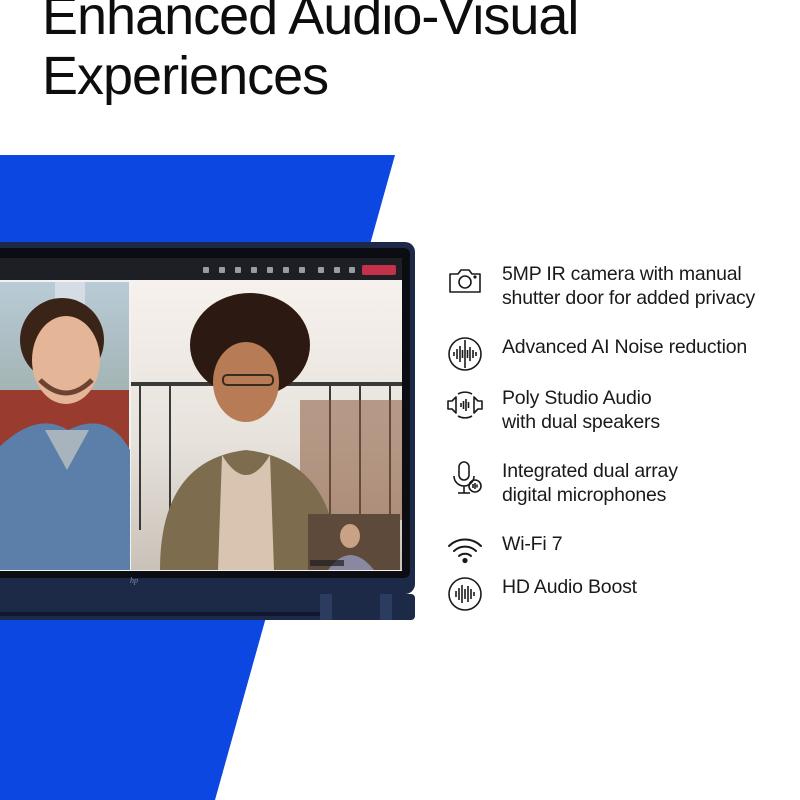 The image size is (800, 800). I want to click on leave-button, so click(379, 270).